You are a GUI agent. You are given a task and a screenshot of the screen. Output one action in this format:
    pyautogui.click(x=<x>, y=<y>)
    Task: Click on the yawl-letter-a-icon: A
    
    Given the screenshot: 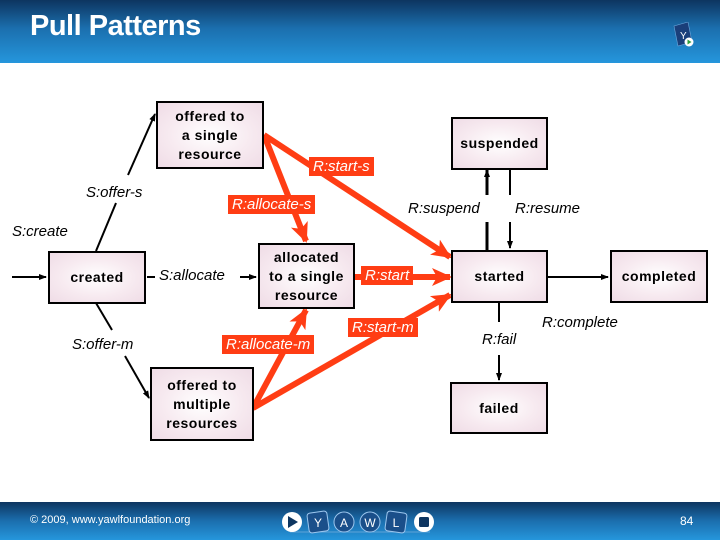 What is the action you would take?
    pyautogui.click(x=344, y=522)
    